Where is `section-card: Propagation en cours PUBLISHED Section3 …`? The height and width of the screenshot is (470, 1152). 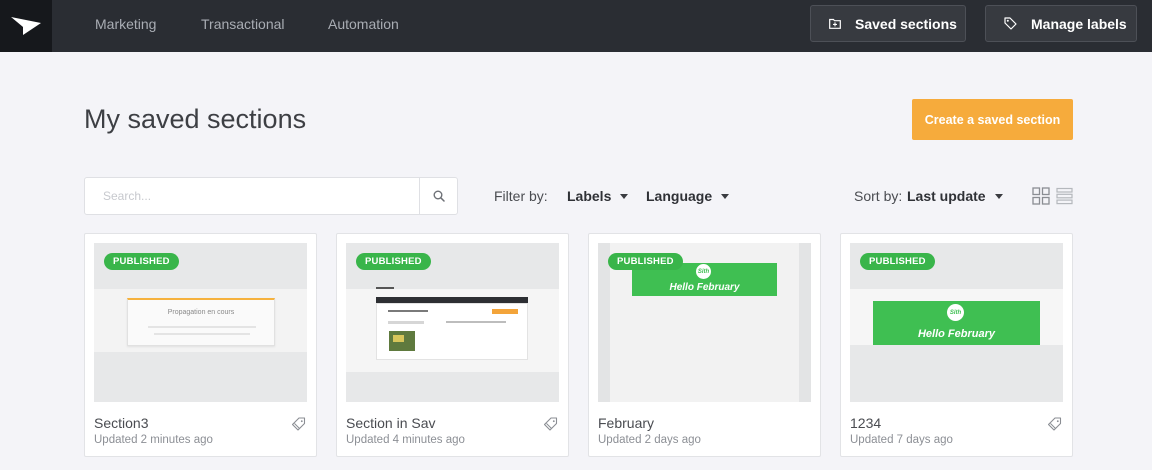
section-card: Propagation en cours PUBLISHED Section3 … is located at coordinates (200, 345).